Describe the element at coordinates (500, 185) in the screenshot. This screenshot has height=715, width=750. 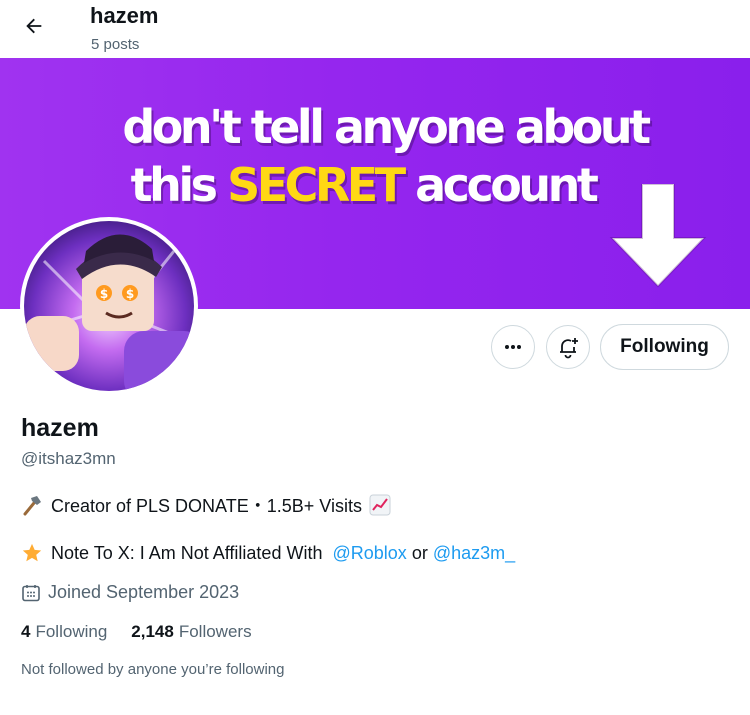
I see `banner-text-account: account` at that location.